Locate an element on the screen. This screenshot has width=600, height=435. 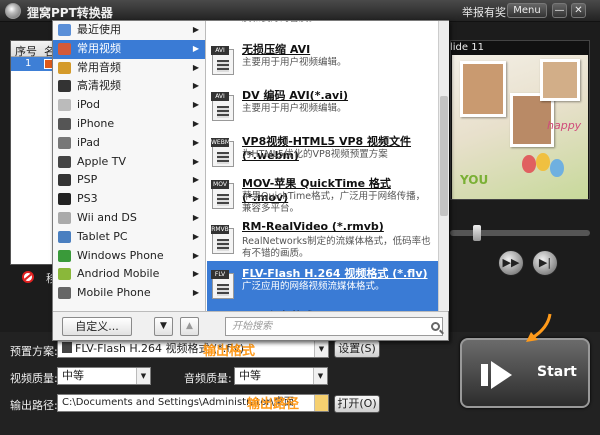
category-item: Andriod Mobile ▶ is located at coordinates (129, 274).